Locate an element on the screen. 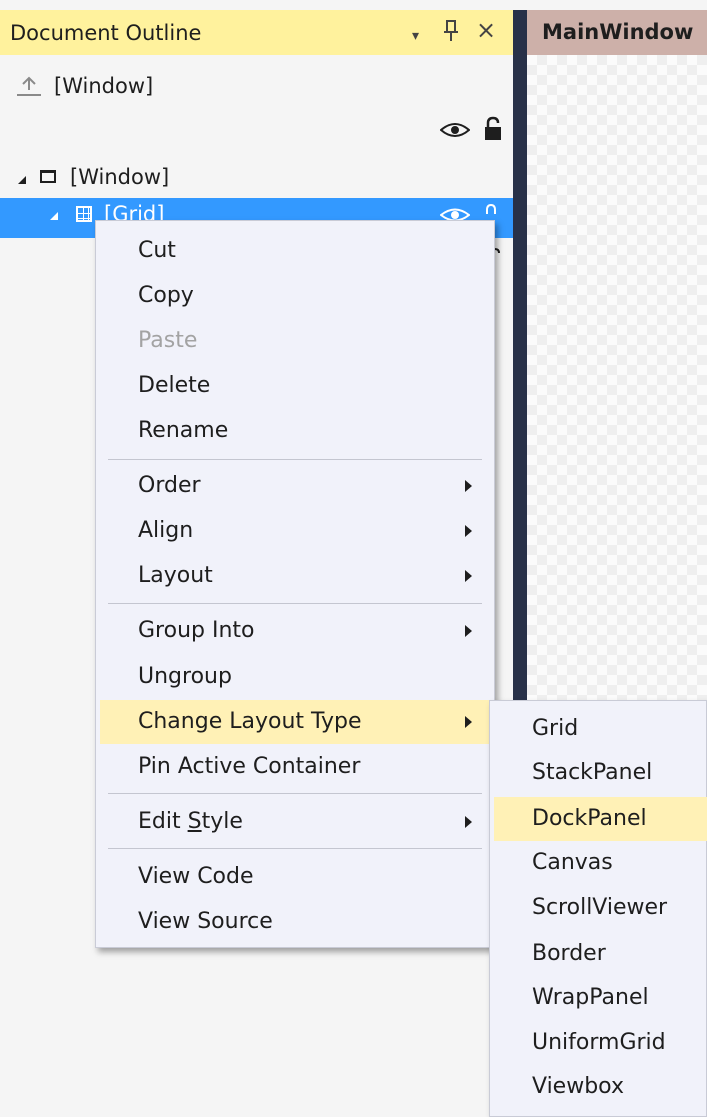 The height and width of the screenshot is (1117, 707). submenu-item-label: StackPanel is located at coordinates (592, 772).